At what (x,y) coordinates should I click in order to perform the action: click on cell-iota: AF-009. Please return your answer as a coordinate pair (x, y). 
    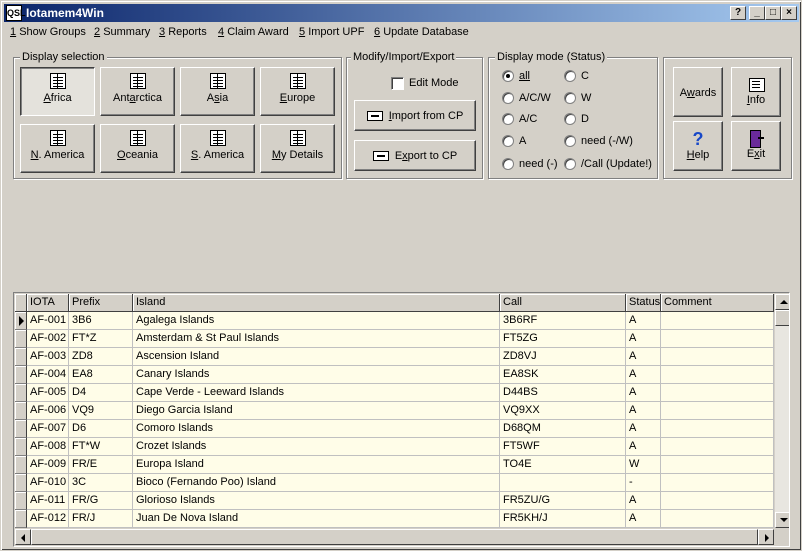
    Looking at the image, I should click on (48, 465).